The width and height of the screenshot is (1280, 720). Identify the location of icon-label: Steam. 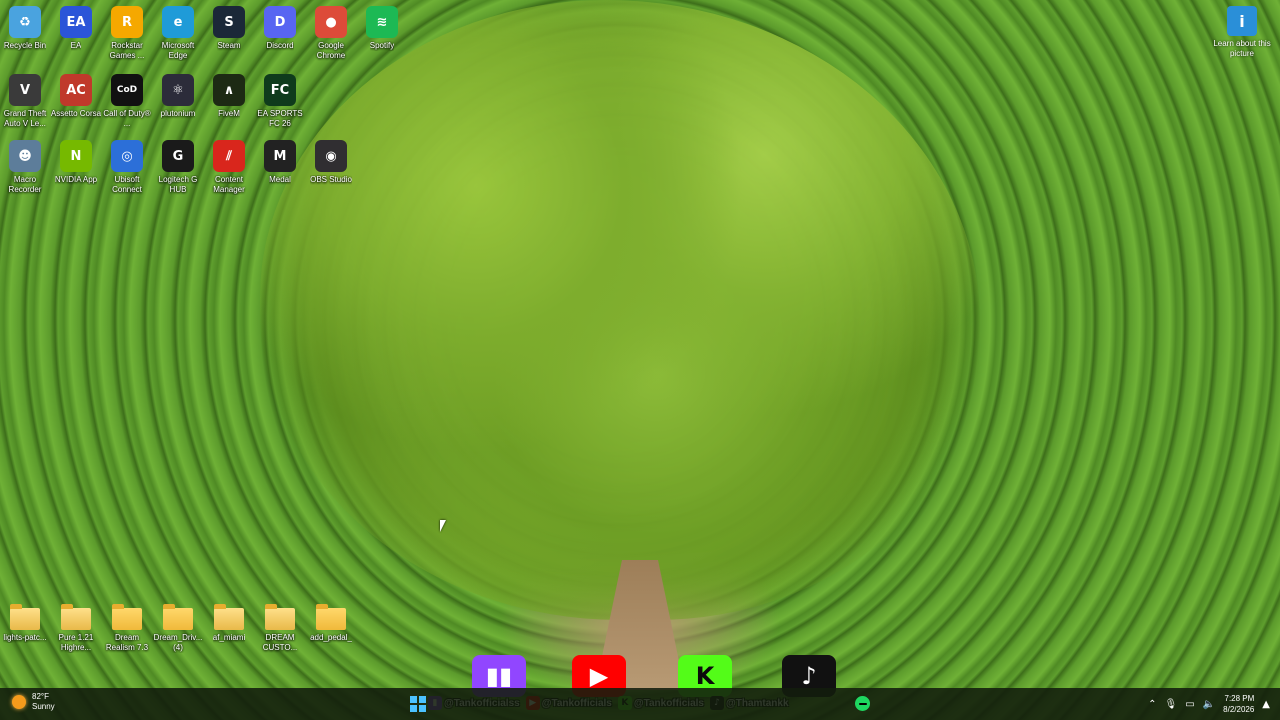
(229, 45).